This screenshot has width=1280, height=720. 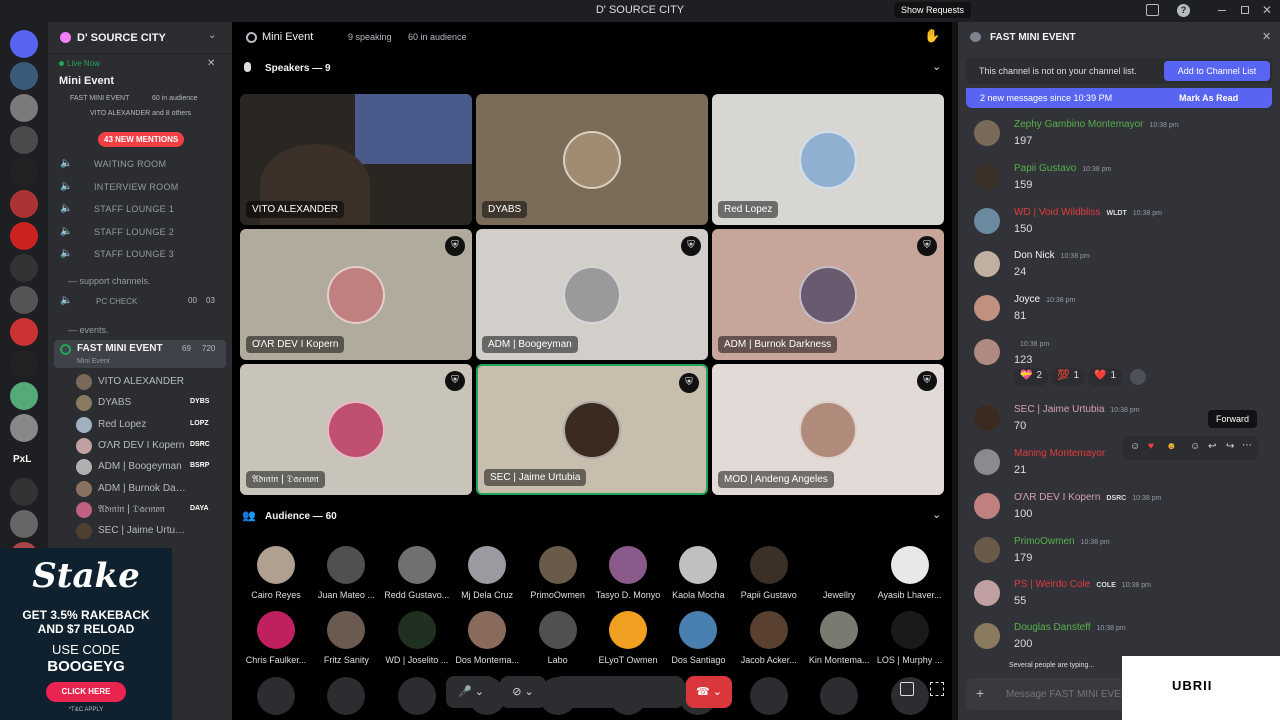 What do you see at coordinates (141, 187) in the screenshot?
I see `voice-channel-2: 🔈 INTERVIEW ROOM` at bounding box center [141, 187].